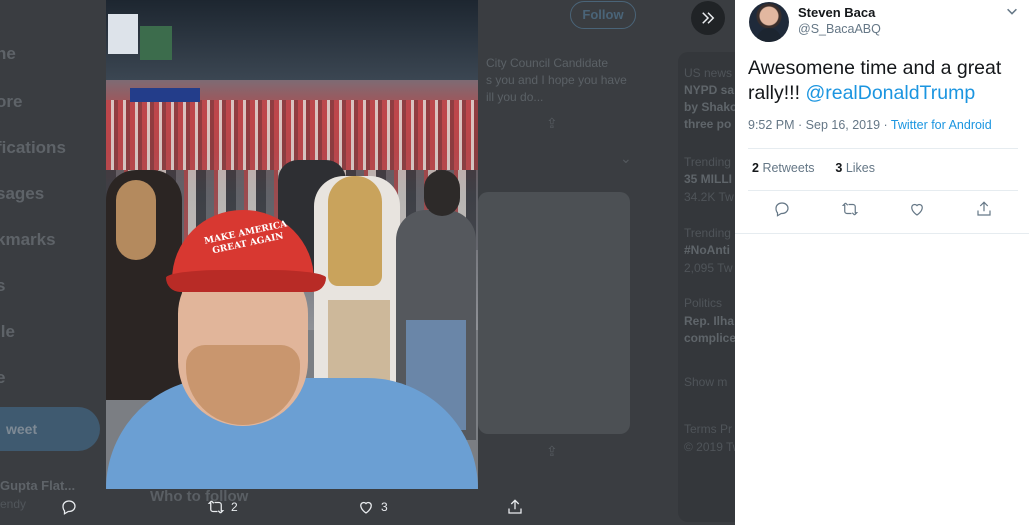  Describe the element at coordinates (3, 285) in the screenshot. I see `nav-item-lists: s` at that location.